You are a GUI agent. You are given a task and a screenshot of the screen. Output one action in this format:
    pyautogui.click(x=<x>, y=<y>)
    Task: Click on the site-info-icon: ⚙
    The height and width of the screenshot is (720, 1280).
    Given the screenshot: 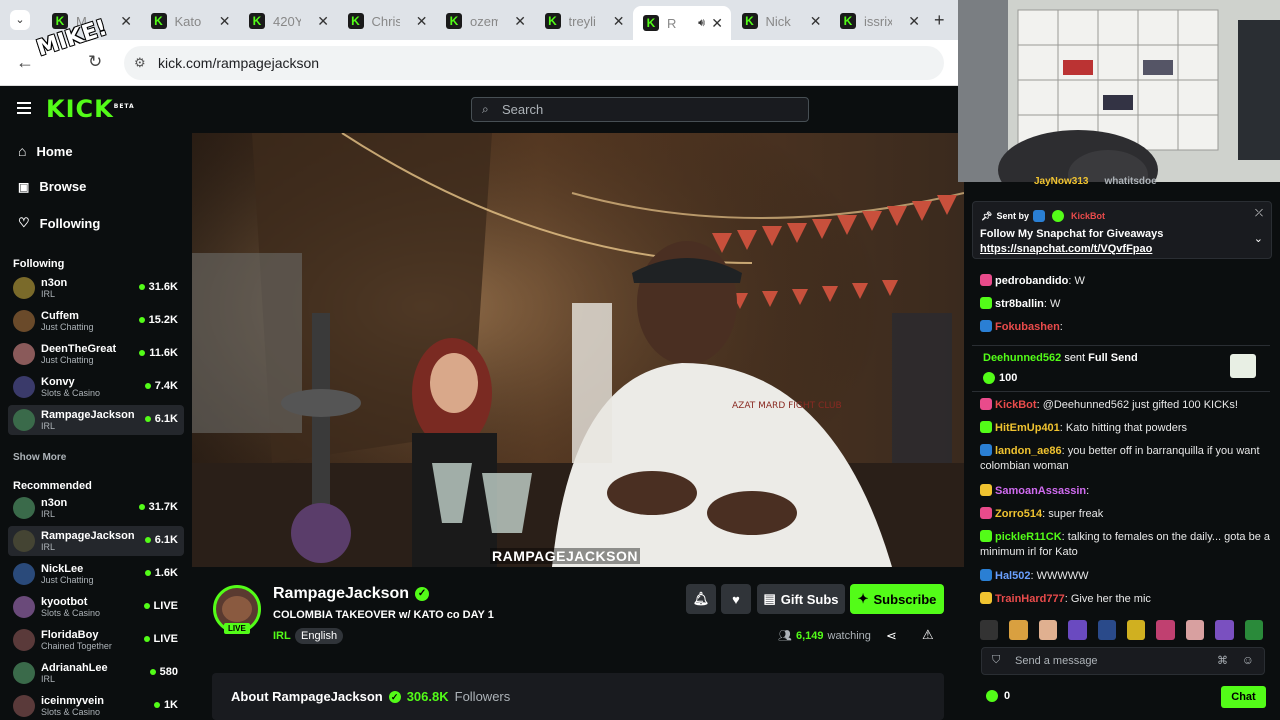 What is the action you would take?
    pyautogui.click(x=140, y=63)
    